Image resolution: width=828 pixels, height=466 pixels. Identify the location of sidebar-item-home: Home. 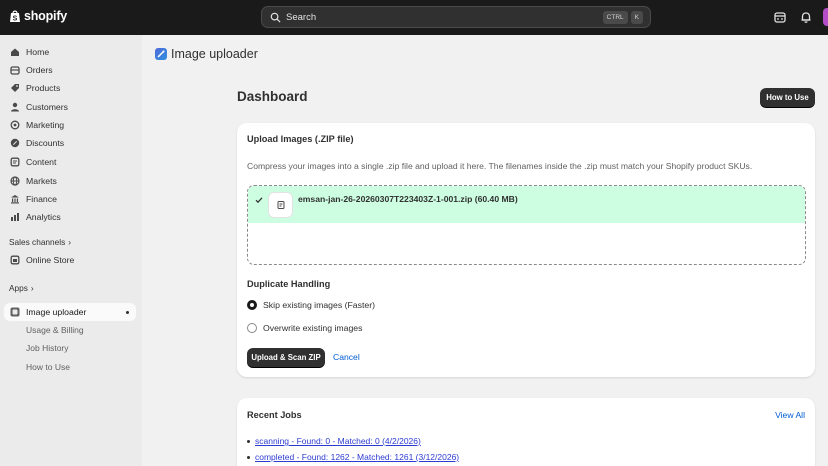
(70, 52).